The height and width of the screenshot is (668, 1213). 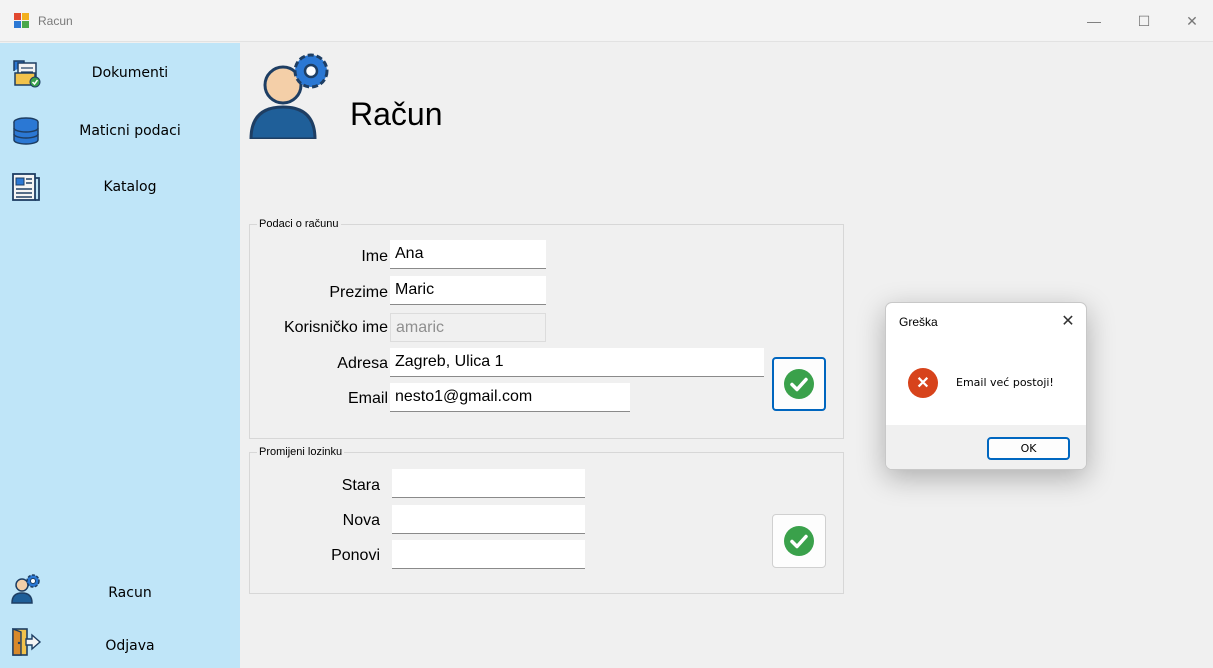 I want to click on ime-input, so click(x=468, y=254).